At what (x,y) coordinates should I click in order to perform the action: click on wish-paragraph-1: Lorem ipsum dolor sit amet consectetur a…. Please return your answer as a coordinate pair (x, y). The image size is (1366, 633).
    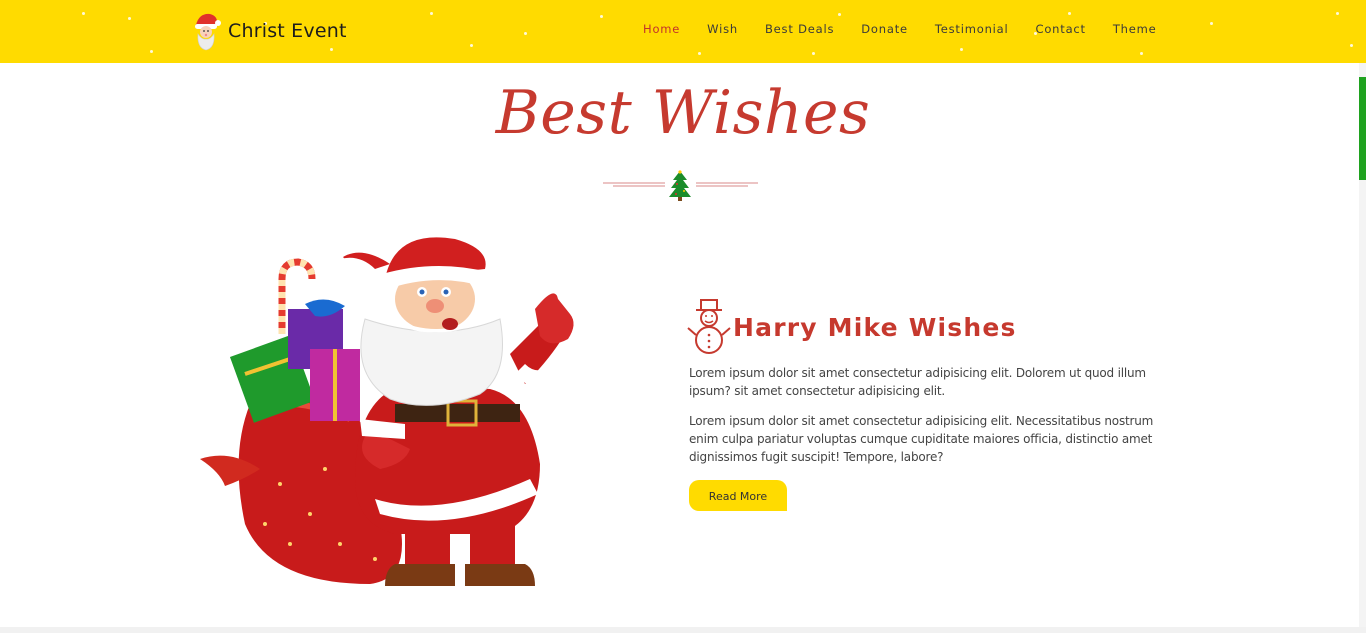
    Looking at the image, I should click on (917, 382).